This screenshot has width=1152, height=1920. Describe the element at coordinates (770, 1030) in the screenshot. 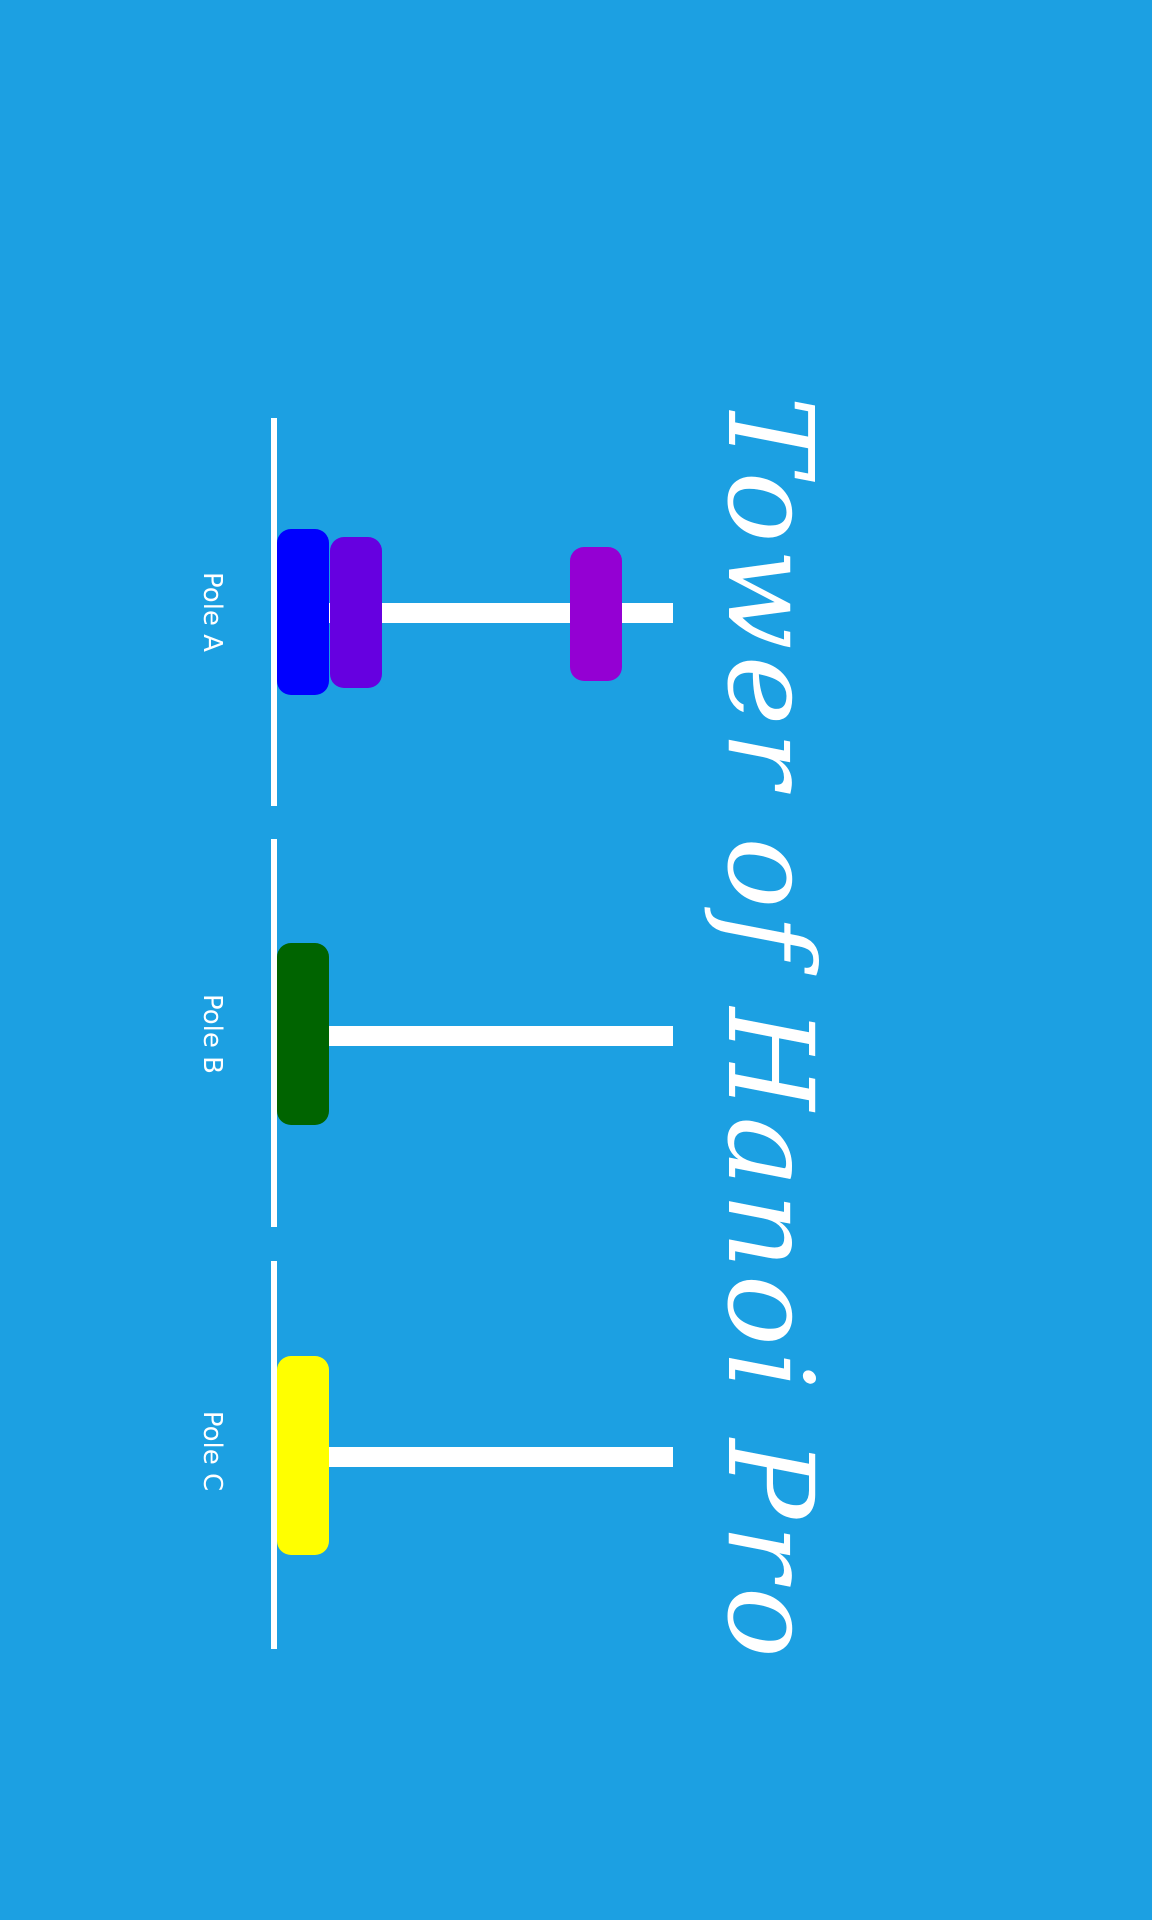

I see `game-title: Tower of Hanoi Pro` at that location.